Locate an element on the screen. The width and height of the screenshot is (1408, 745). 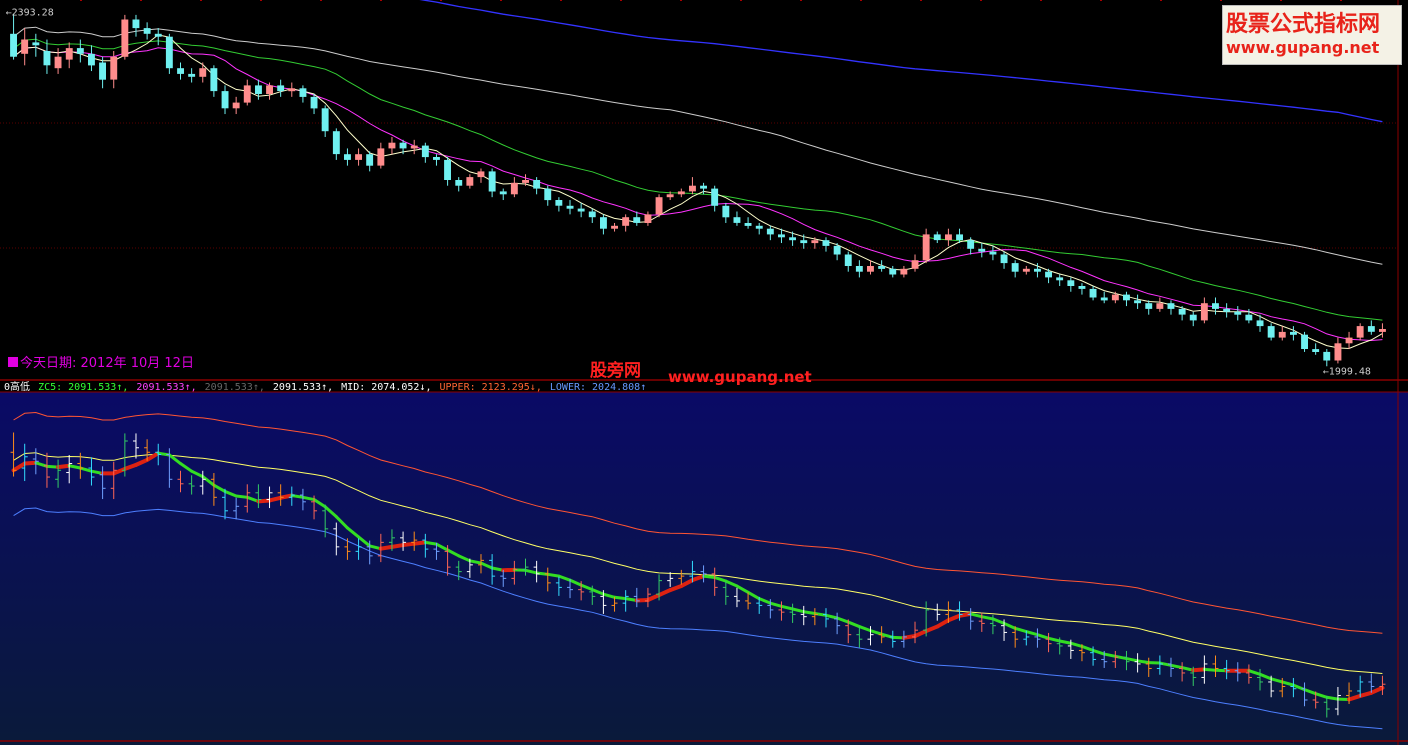
indicator-name: 0高低 is located at coordinates (17, 387).